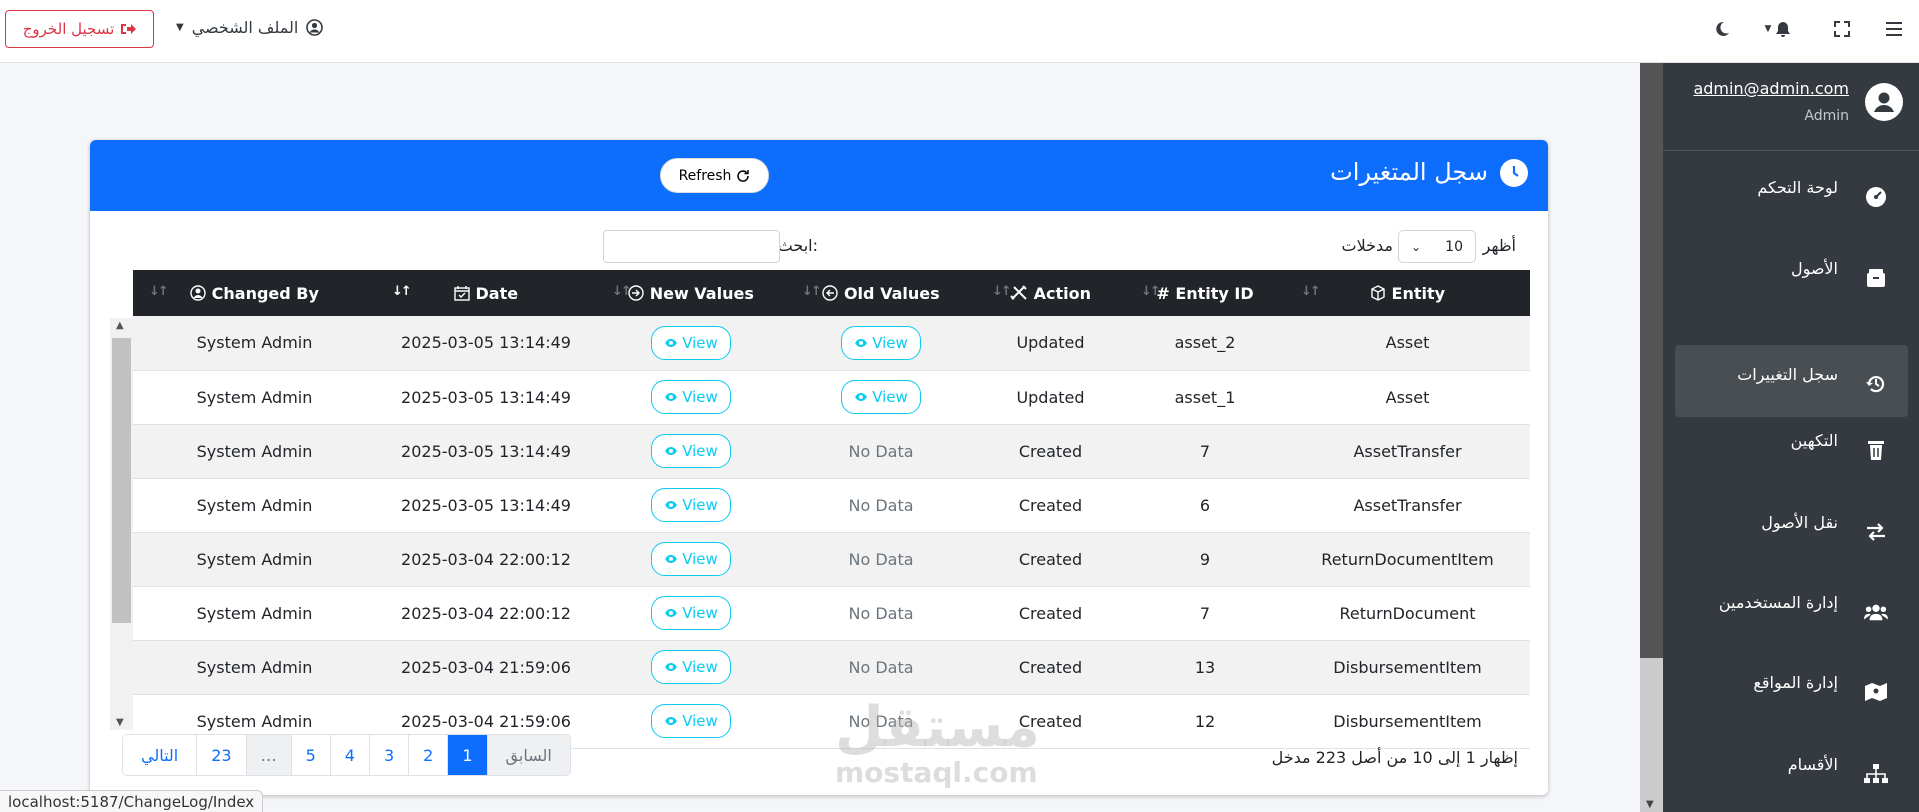  What do you see at coordinates (388, 755) in the screenshot?
I see `page-3-button: 3` at bounding box center [388, 755].